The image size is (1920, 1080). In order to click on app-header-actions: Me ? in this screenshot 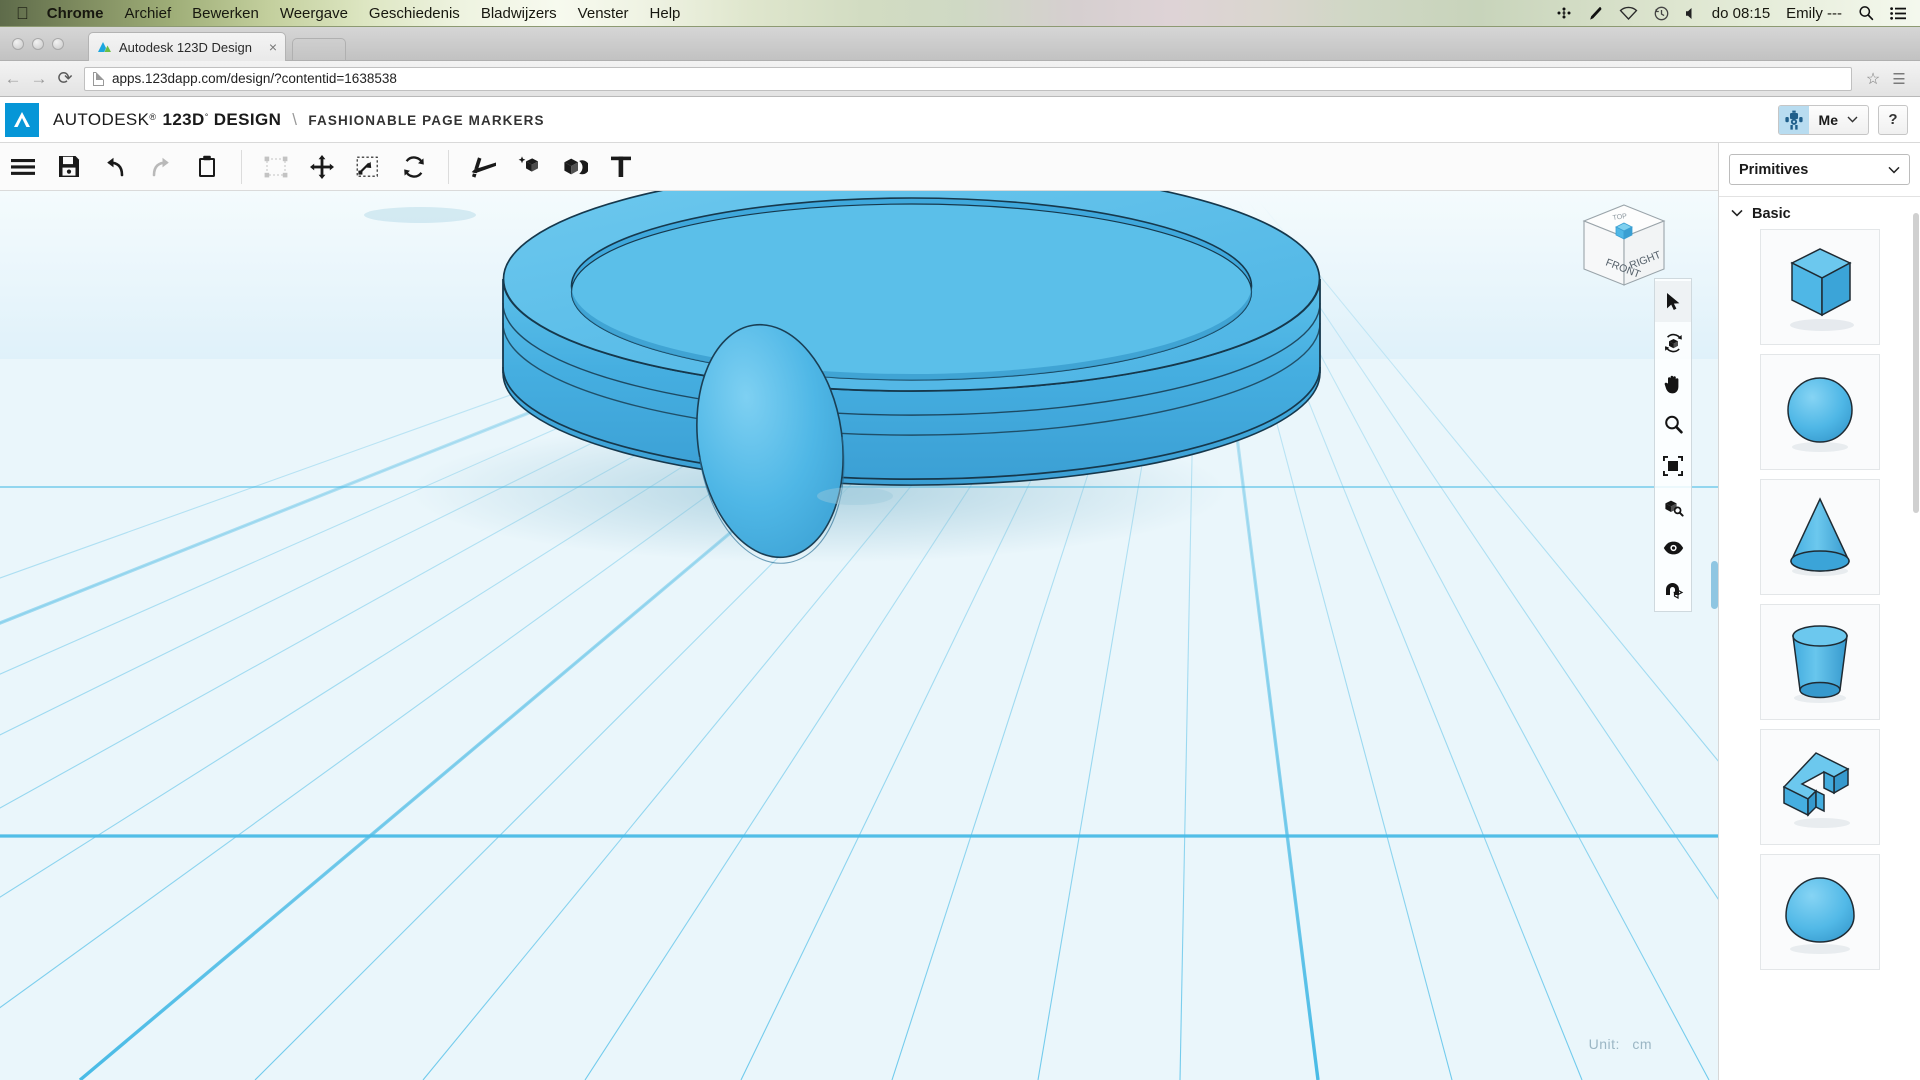, I will do `click(1842, 119)`.